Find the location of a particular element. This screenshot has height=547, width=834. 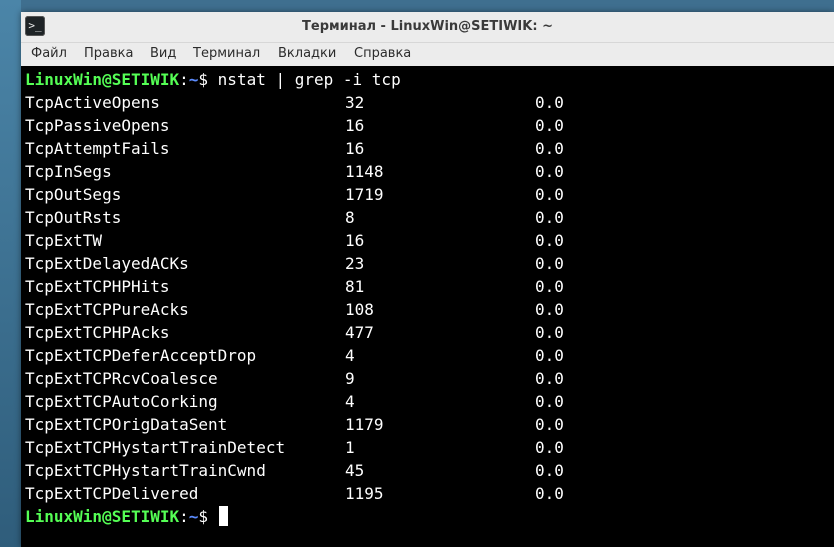

window-title: Терминал - LinuxWin@SETIWIK: ~ is located at coordinates (427, 26).